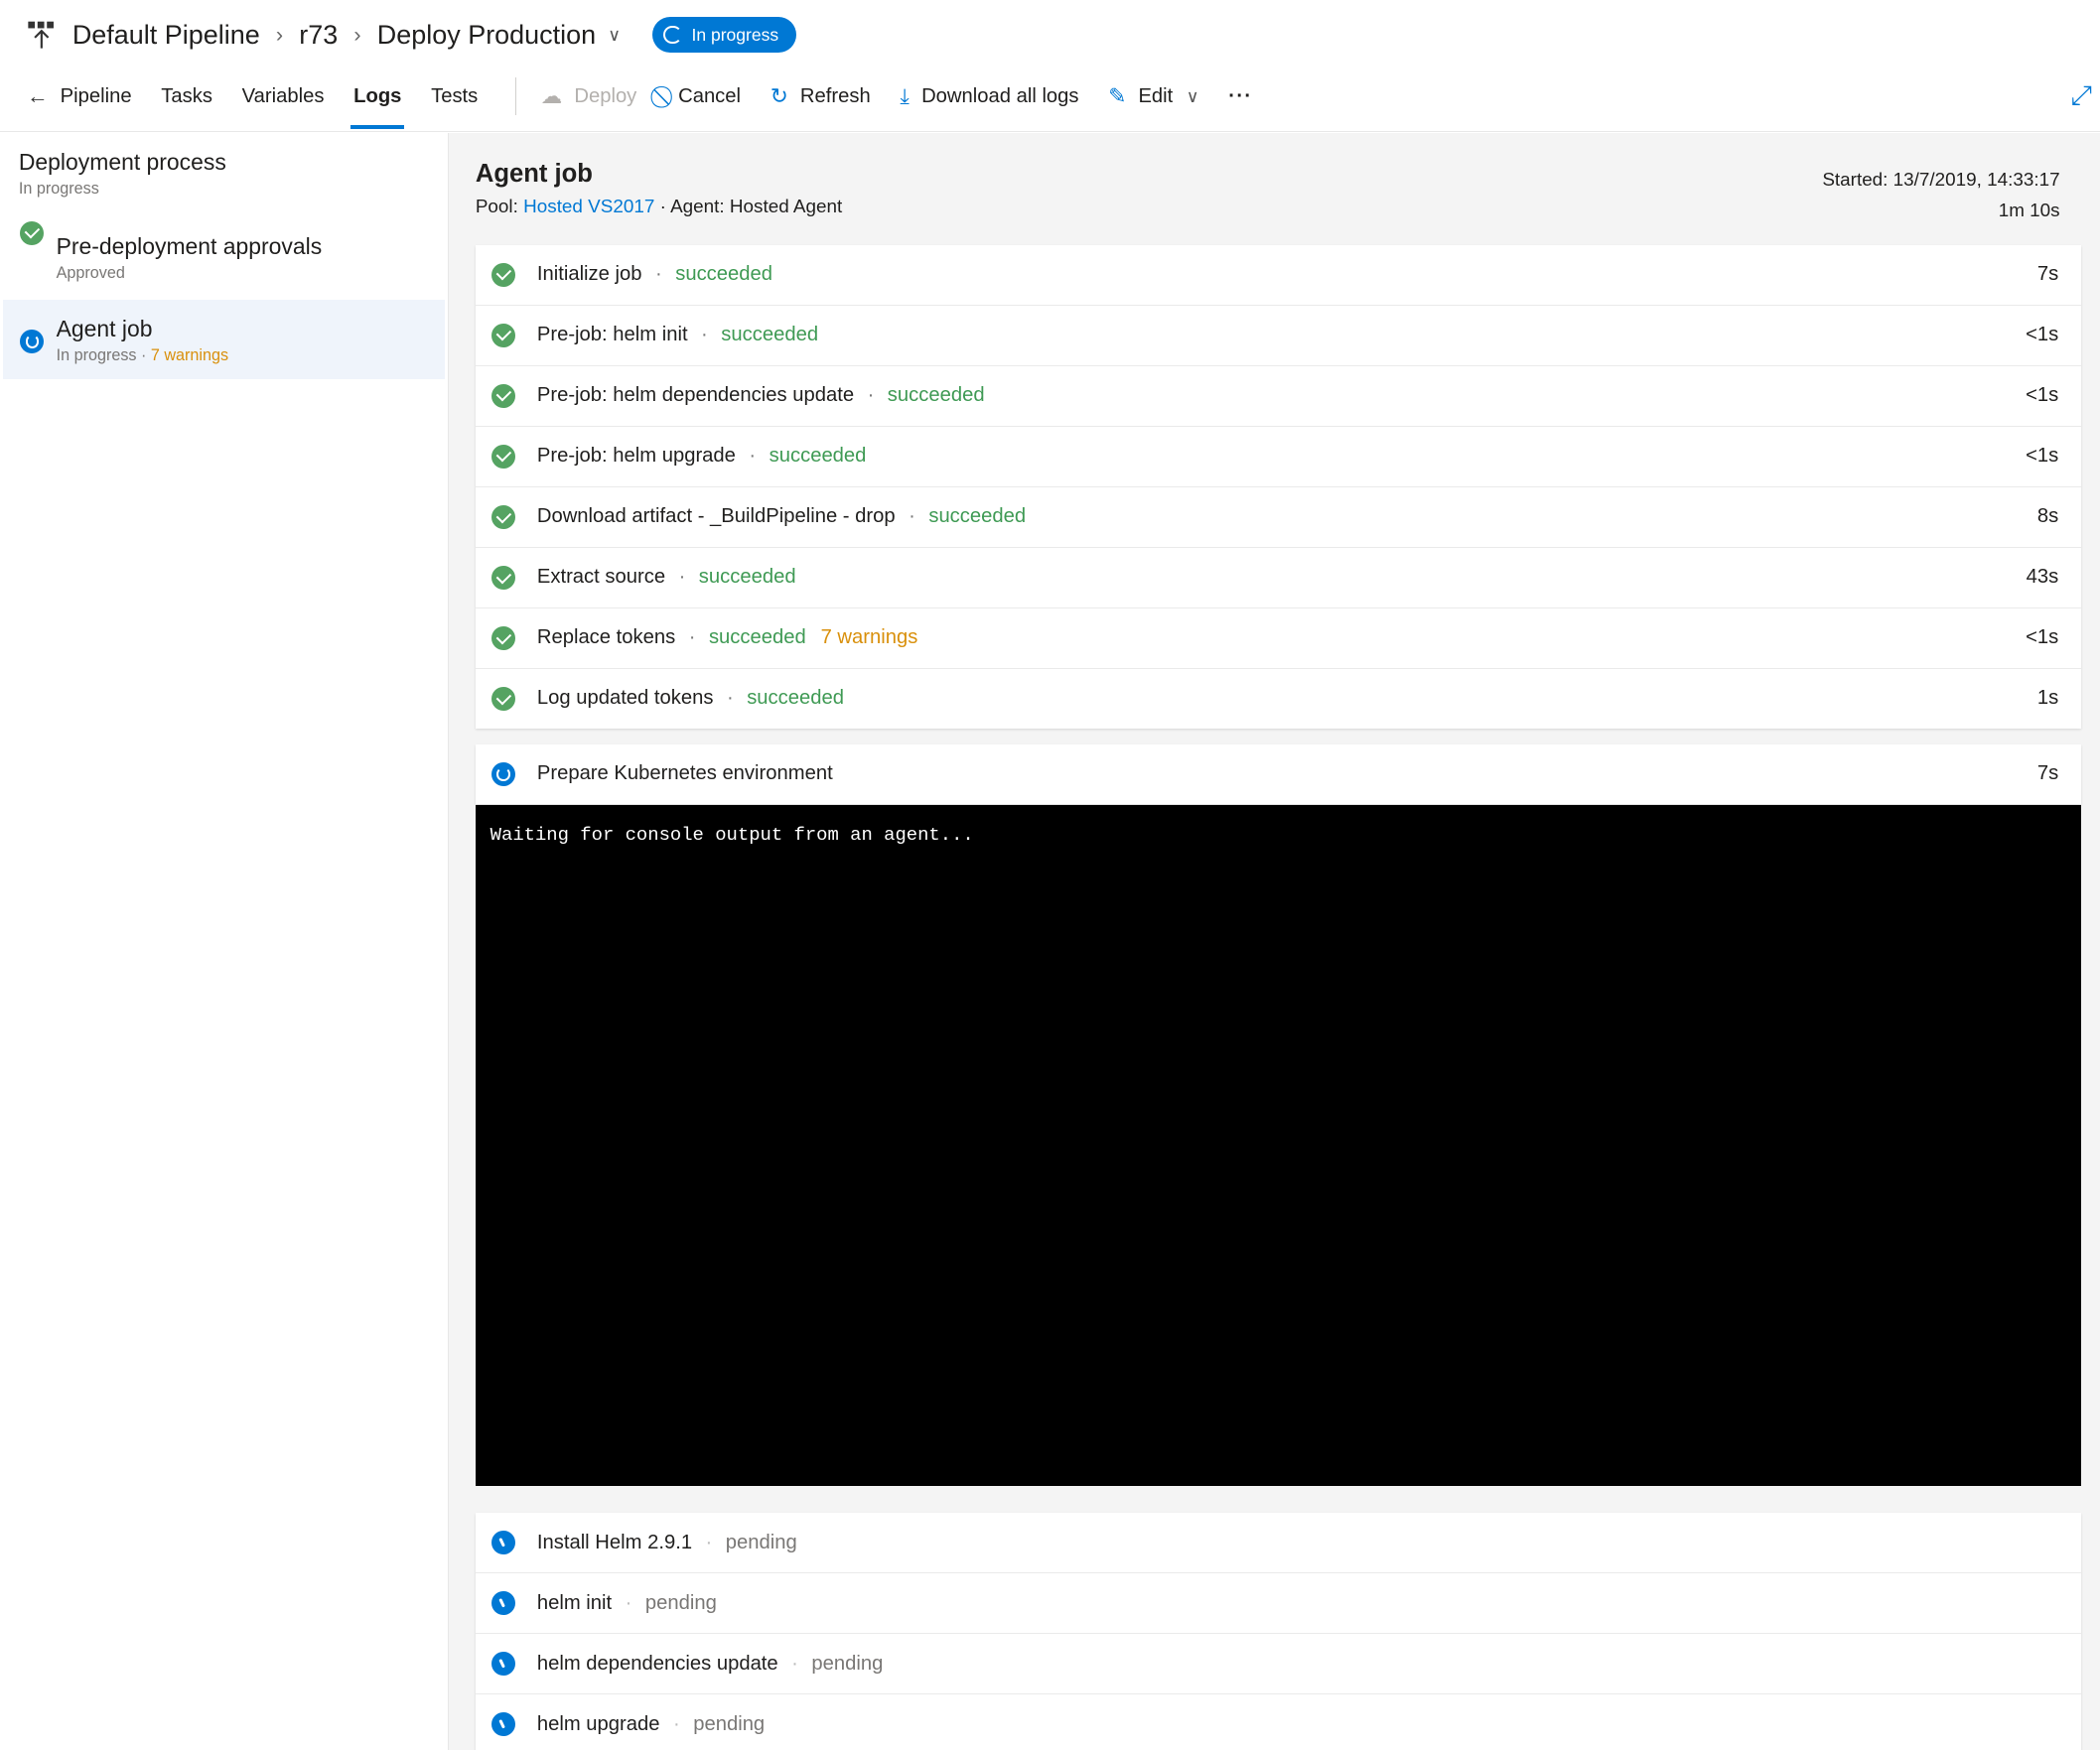 The width and height of the screenshot is (2100, 1750). Describe the element at coordinates (224, 257) in the screenshot. I see `sidebar-item-pre-deployment-approvals: Pre-deployment approvals Approved` at that location.